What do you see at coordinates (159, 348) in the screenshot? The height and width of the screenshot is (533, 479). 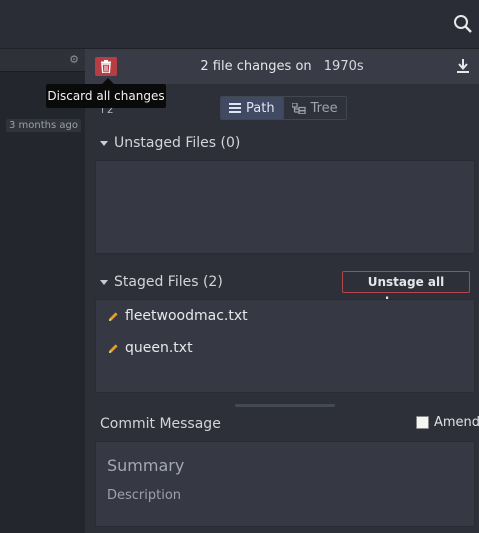 I see `file-name: queen.txt` at bounding box center [159, 348].